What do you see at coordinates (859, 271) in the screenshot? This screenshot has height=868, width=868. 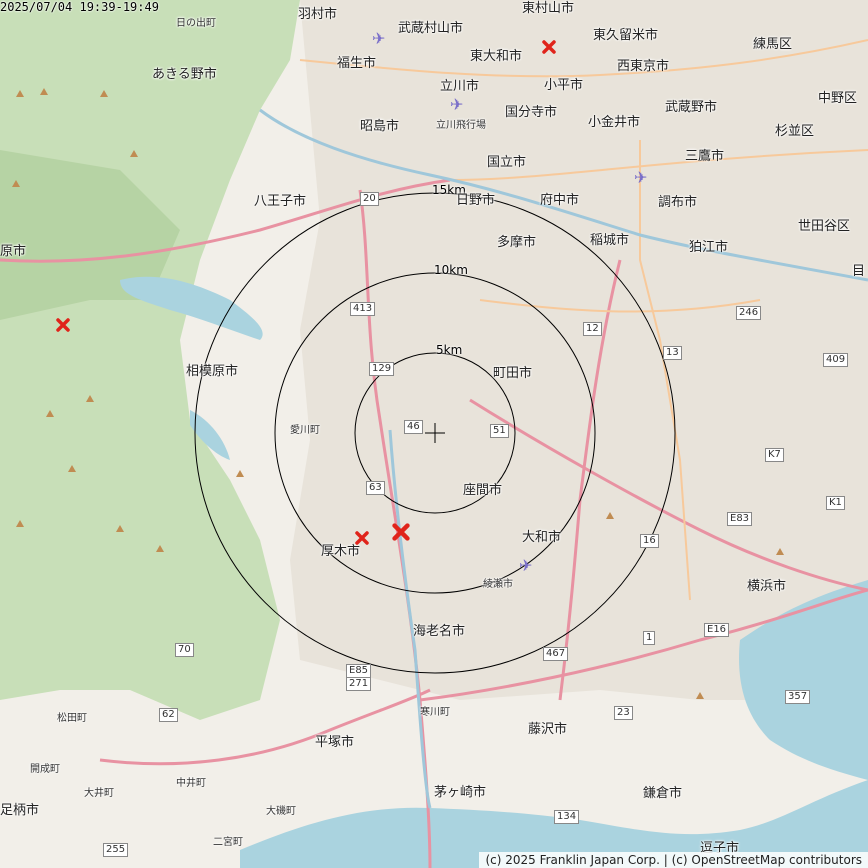 I see `place-label: 目` at bounding box center [859, 271].